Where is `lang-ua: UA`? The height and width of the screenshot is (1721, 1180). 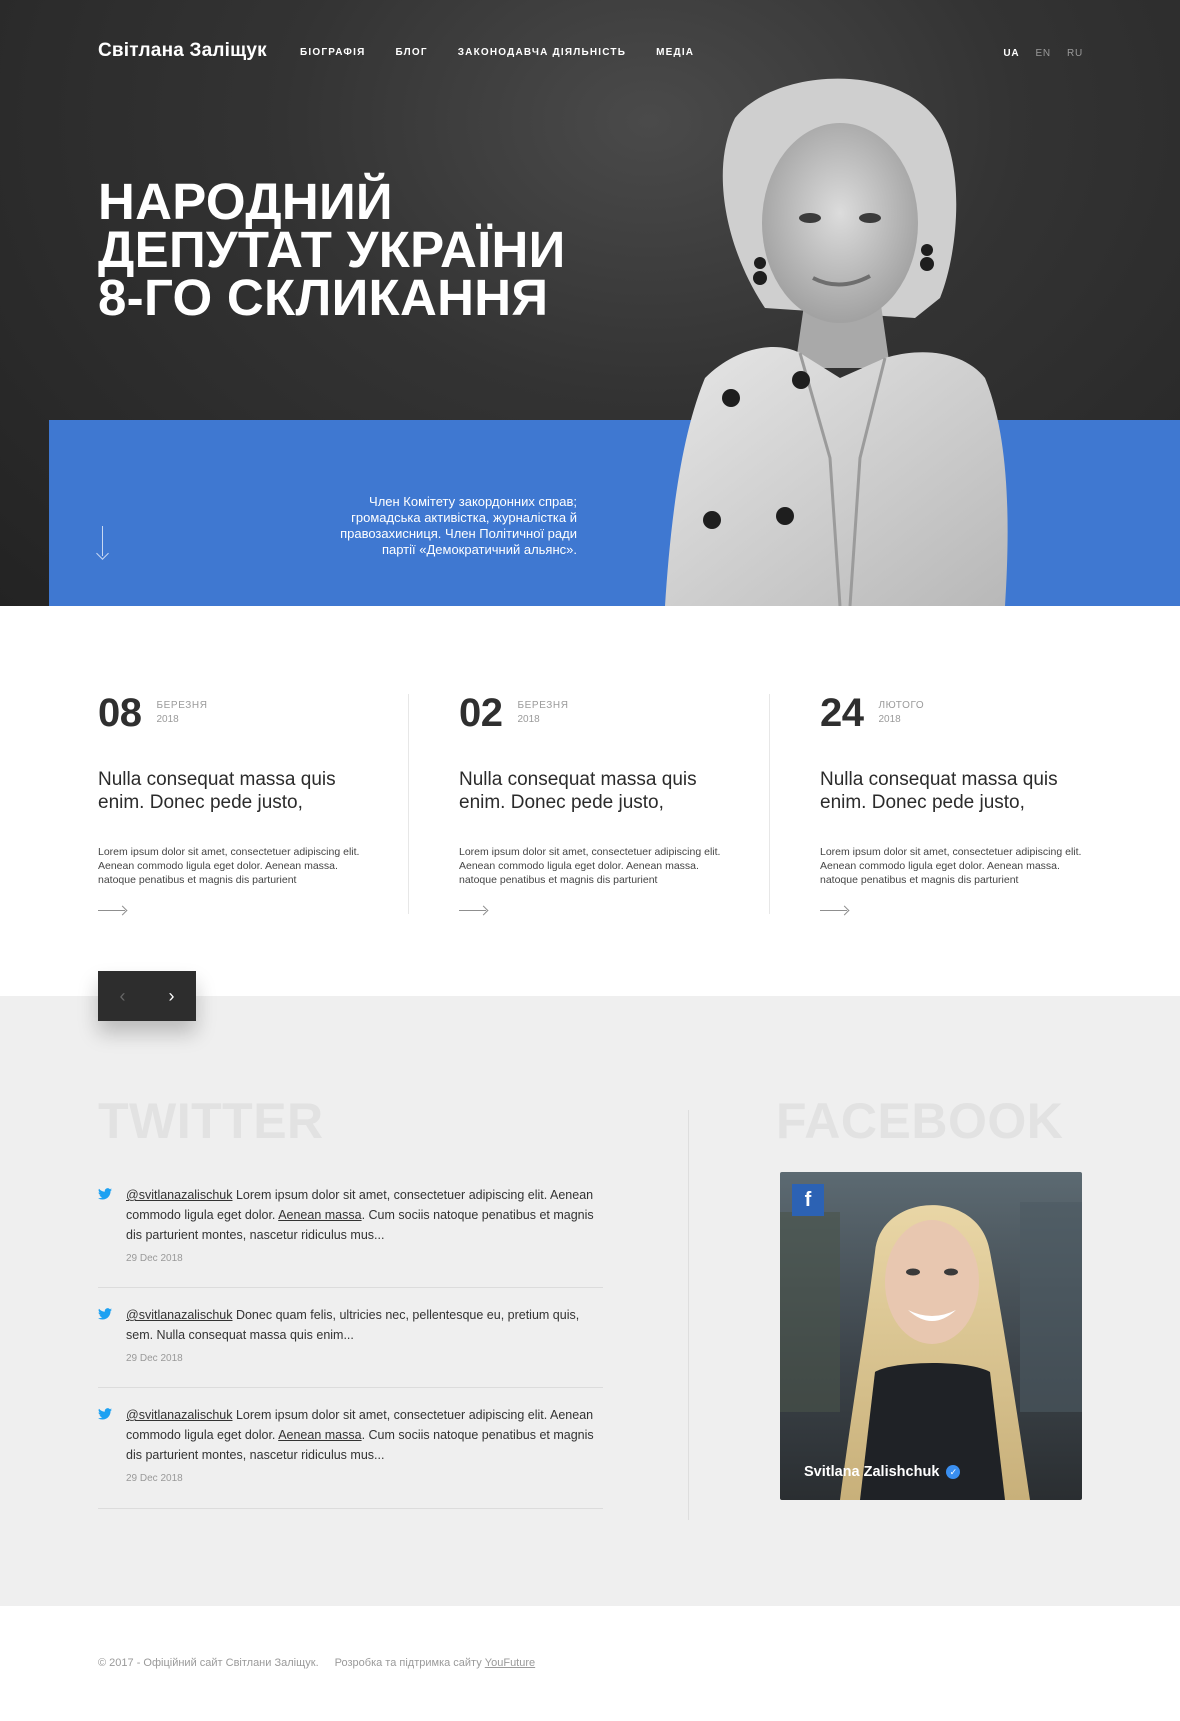 lang-ua: UA is located at coordinates (1011, 53).